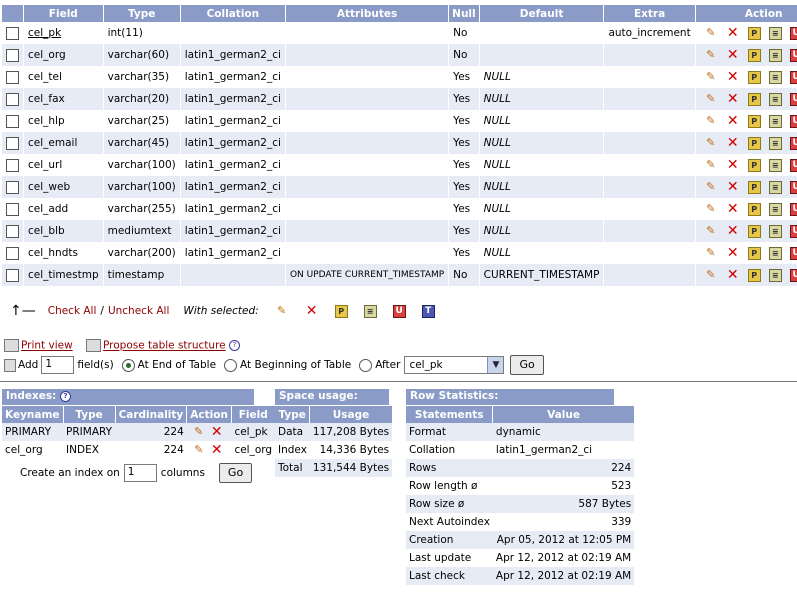 The width and height of the screenshot is (797, 592). What do you see at coordinates (235, 473) in the screenshot?
I see `create-index-go-button: Go` at bounding box center [235, 473].